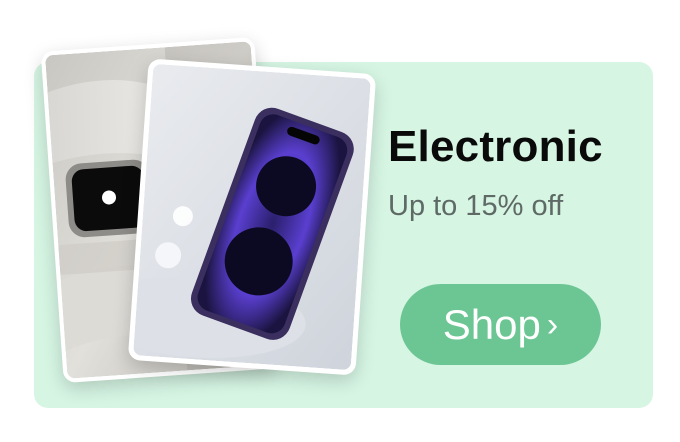 This screenshot has width=680, height=442. What do you see at coordinates (491, 324) in the screenshot?
I see `shop-button-label: Shop` at bounding box center [491, 324].